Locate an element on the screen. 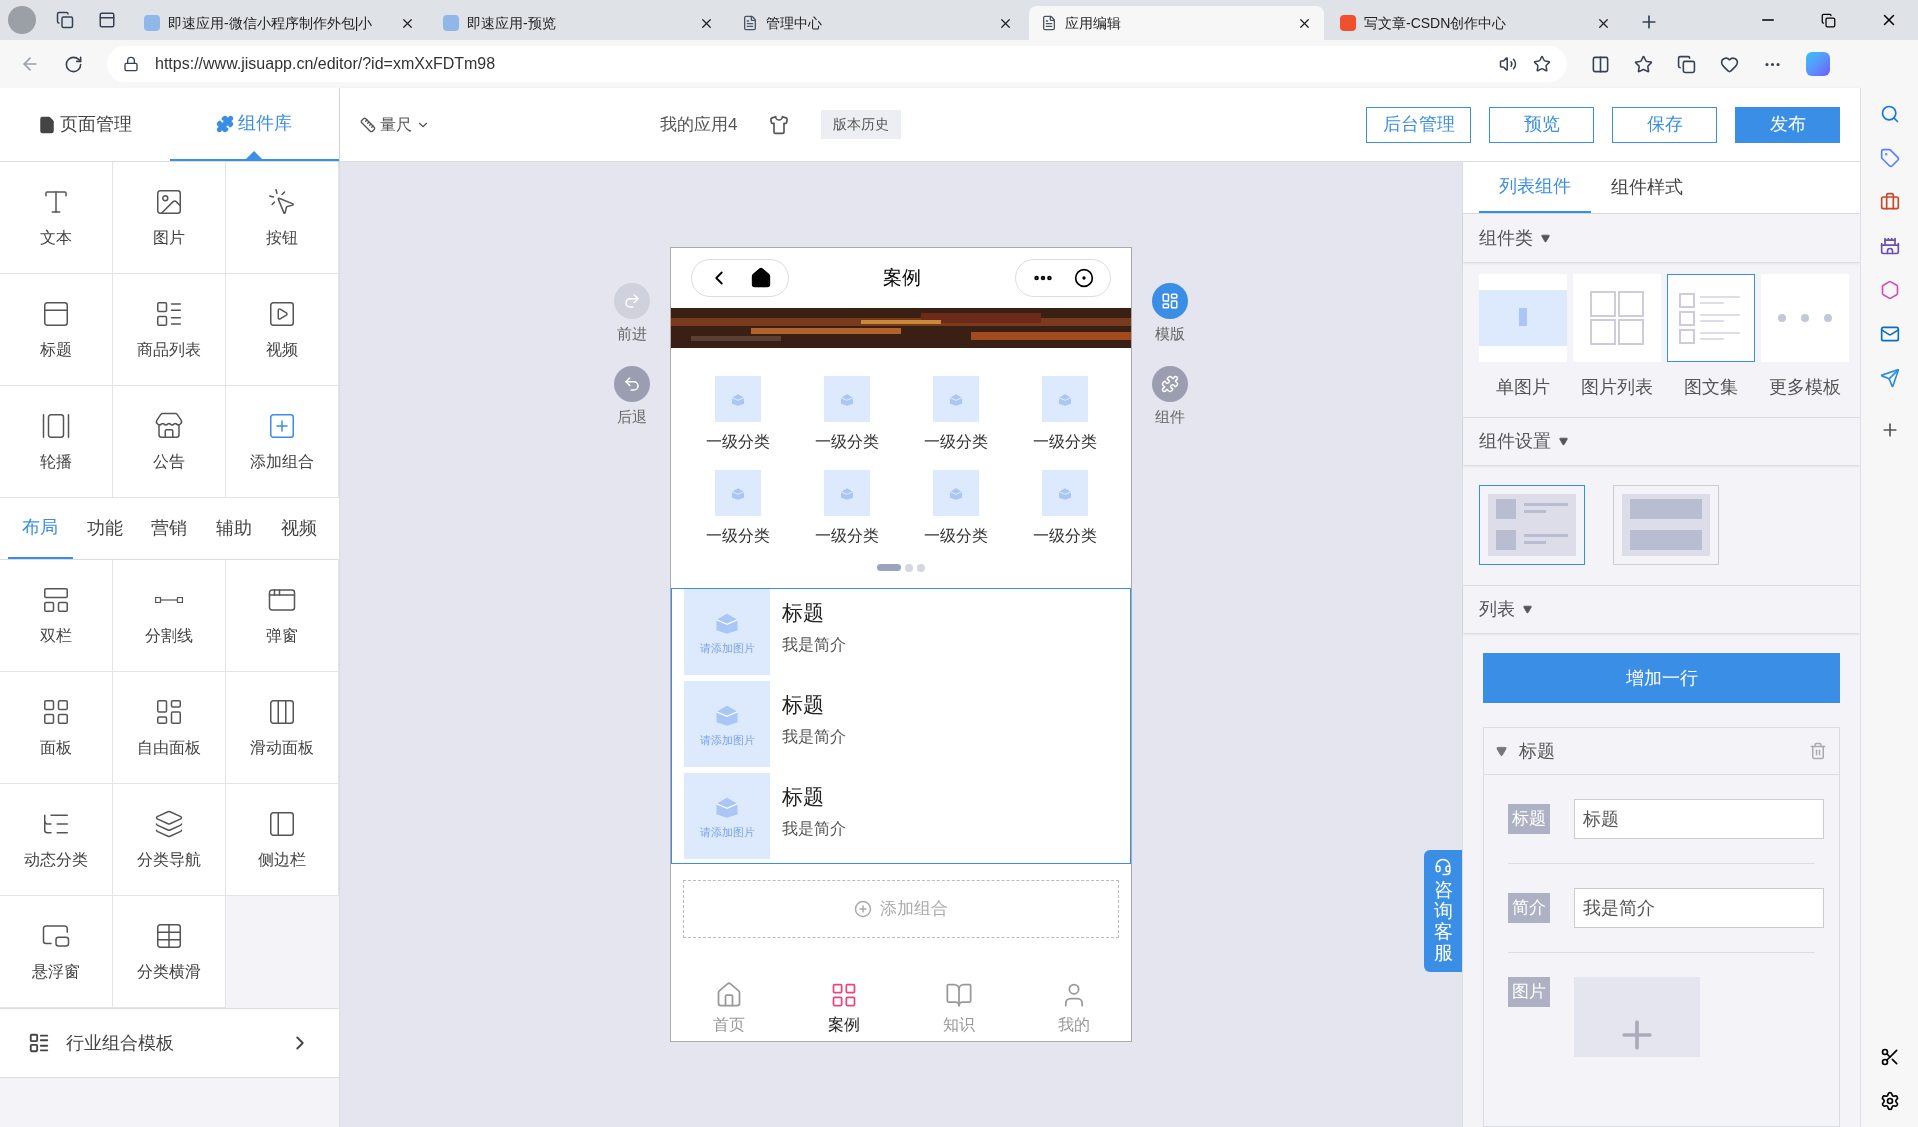  collections-icon is located at coordinates (1686, 64).